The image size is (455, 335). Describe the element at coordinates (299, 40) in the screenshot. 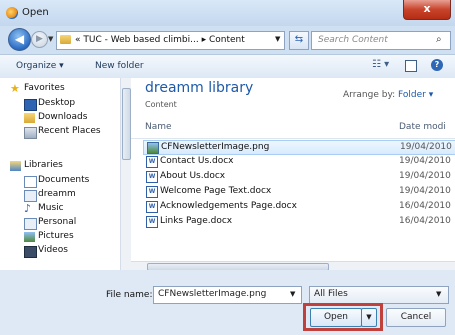

I see `refresh-button: ⇆` at that location.